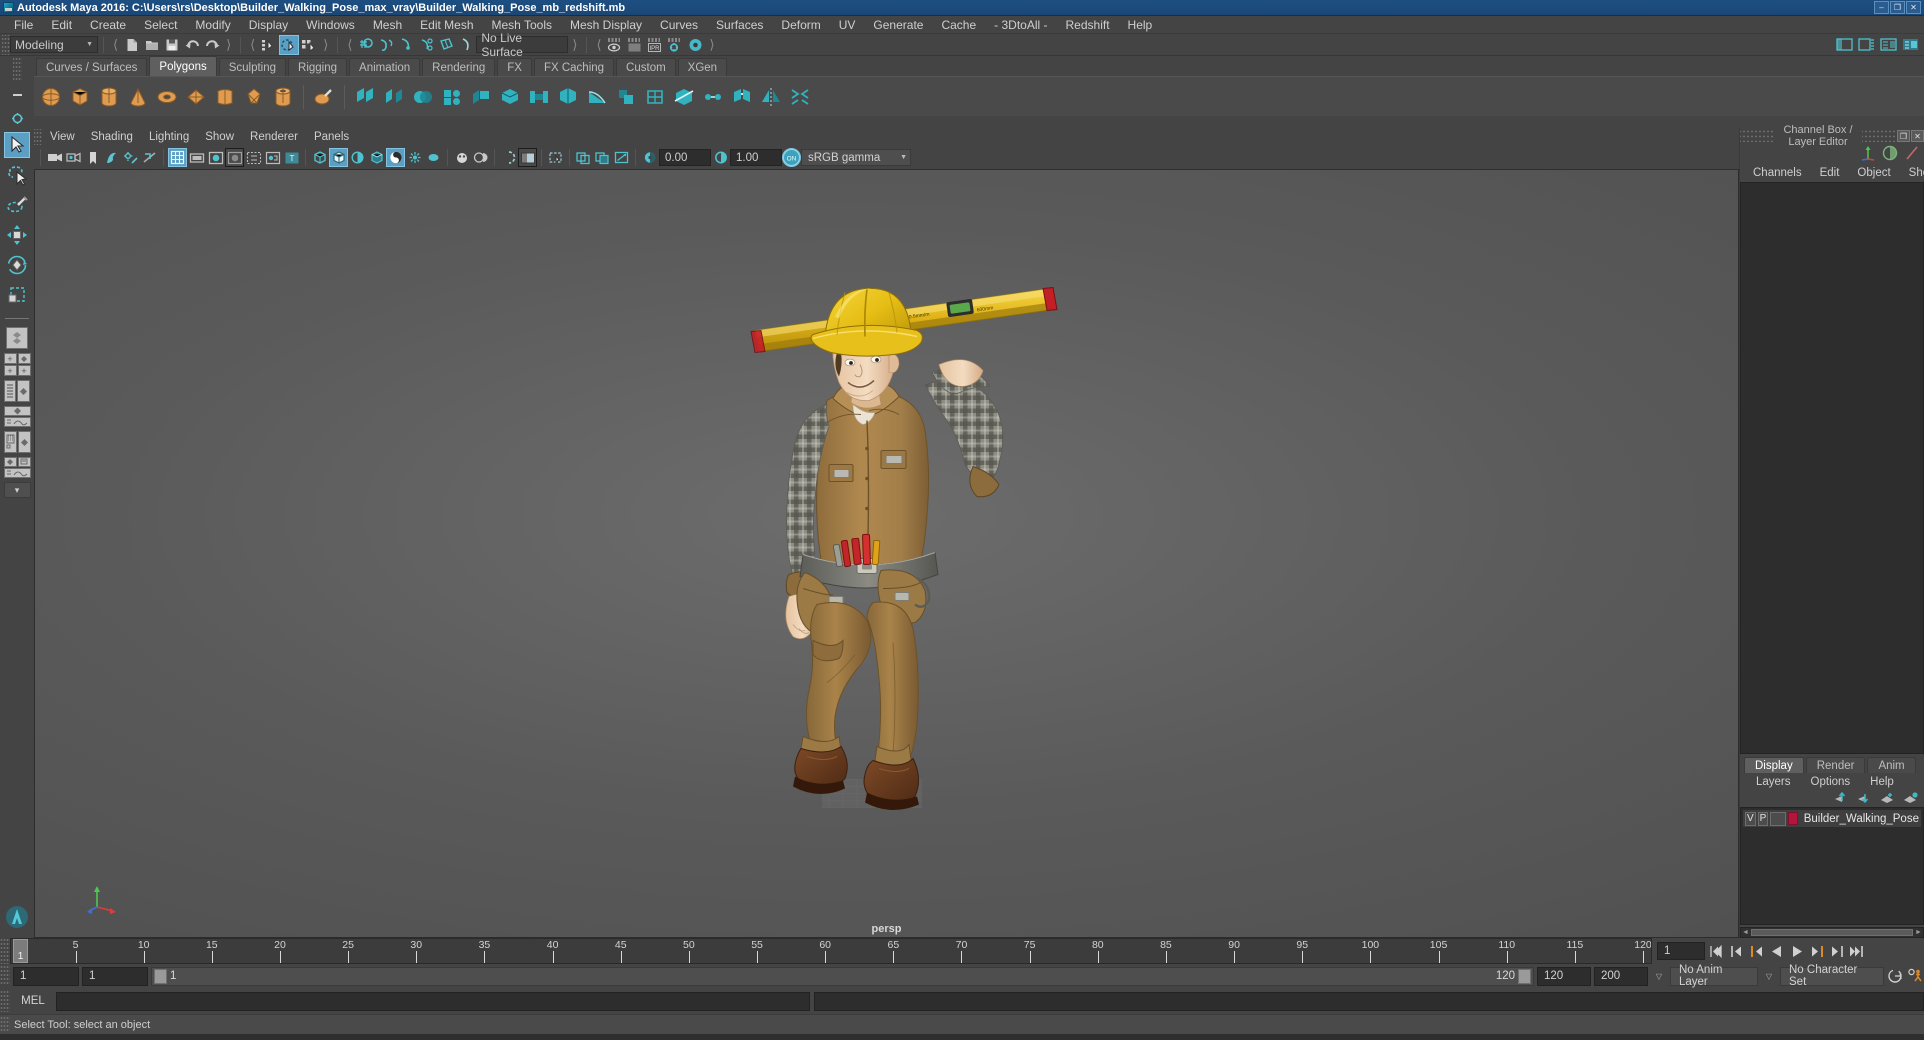  I want to click on render-current-frame-icon, so click(616, 45).